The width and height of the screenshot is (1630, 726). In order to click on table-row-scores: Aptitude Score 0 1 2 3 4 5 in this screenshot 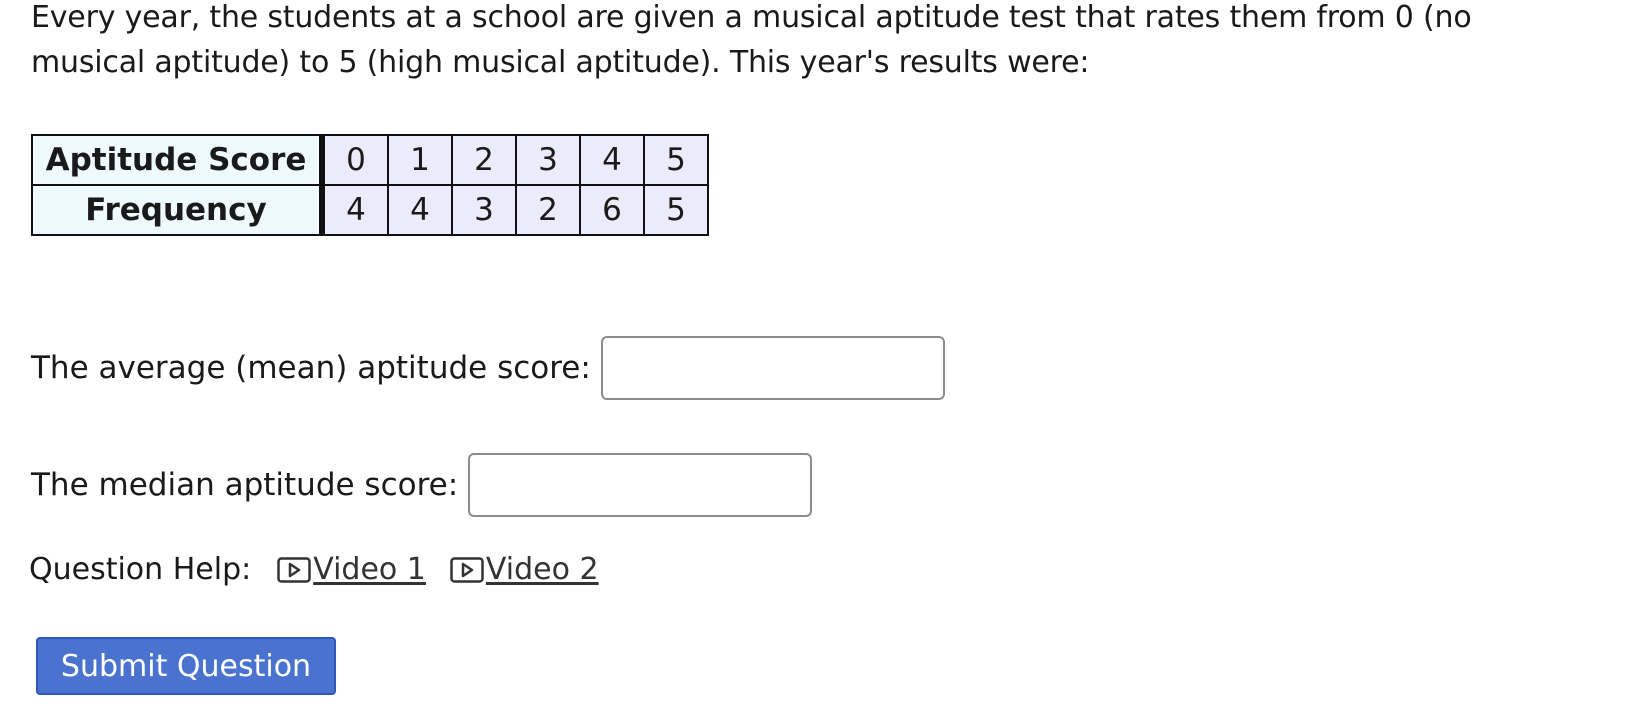, I will do `click(370, 160)`.